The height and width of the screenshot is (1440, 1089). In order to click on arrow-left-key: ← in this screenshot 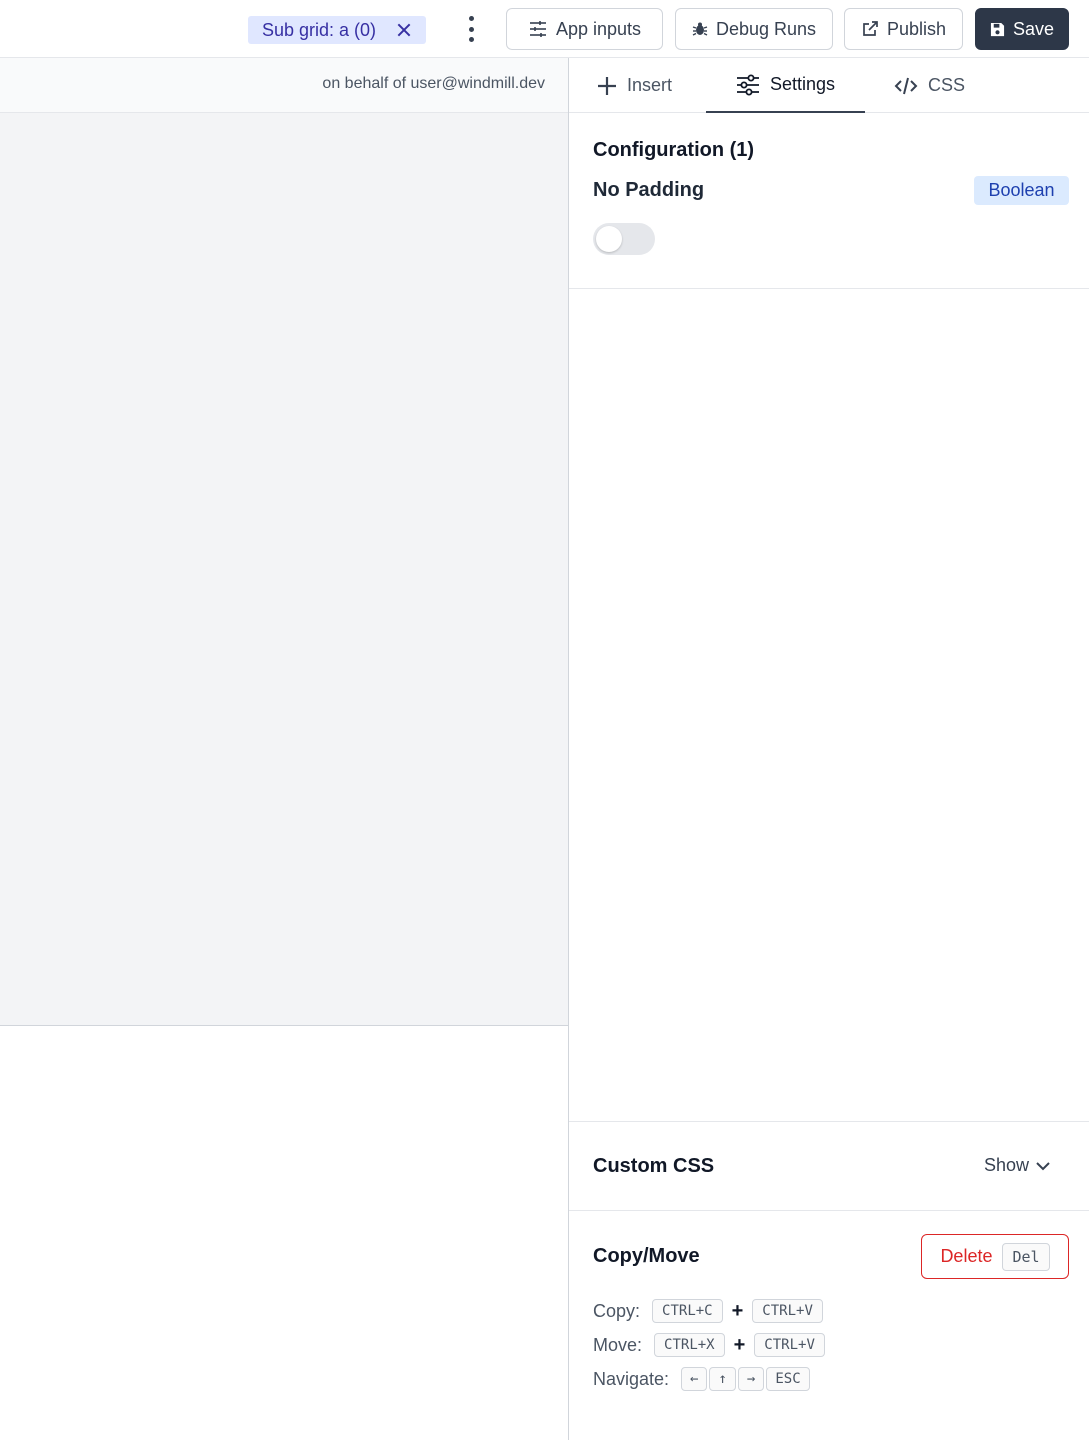, I will do `click(694, 1379)`.